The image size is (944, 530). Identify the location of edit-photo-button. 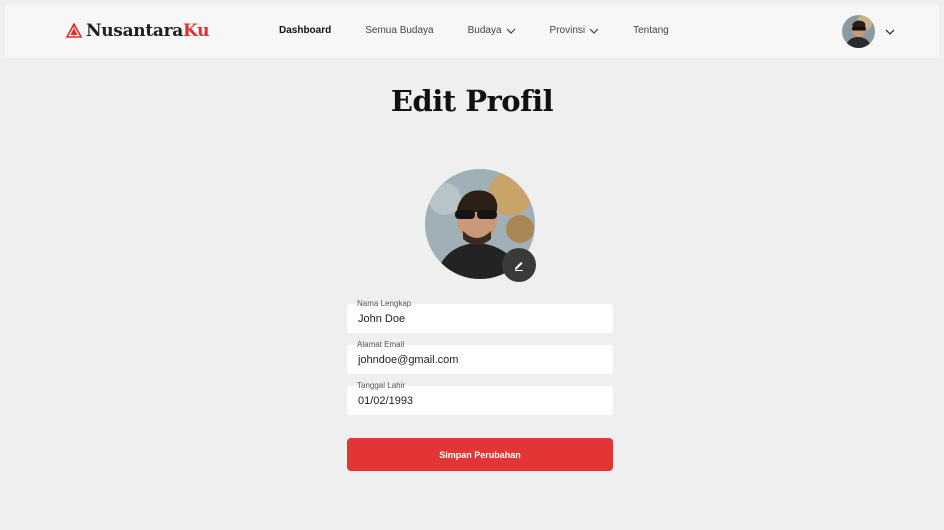
(519, 265).